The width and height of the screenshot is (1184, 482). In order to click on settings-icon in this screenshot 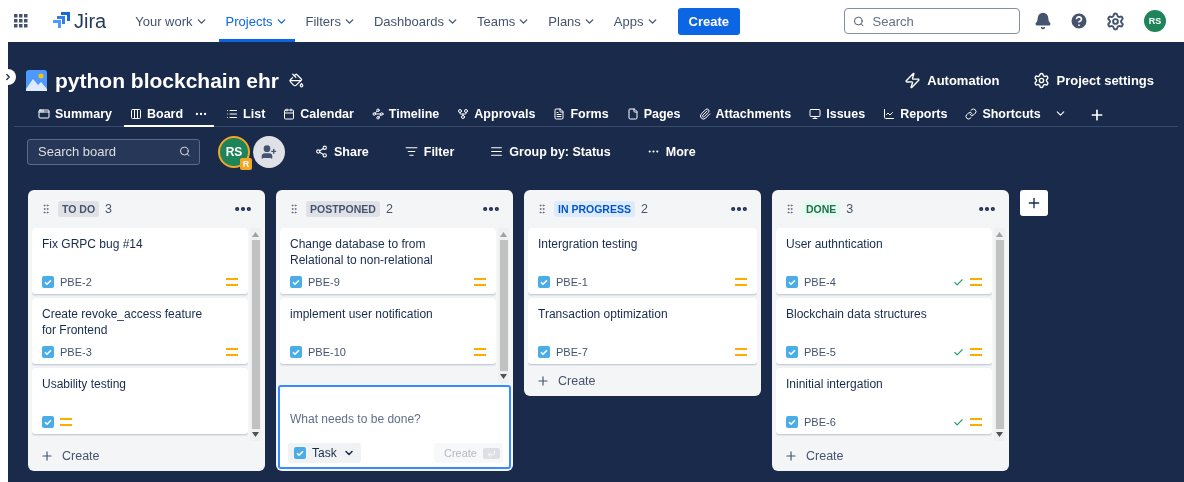, I will do `click(1042, 80)`.